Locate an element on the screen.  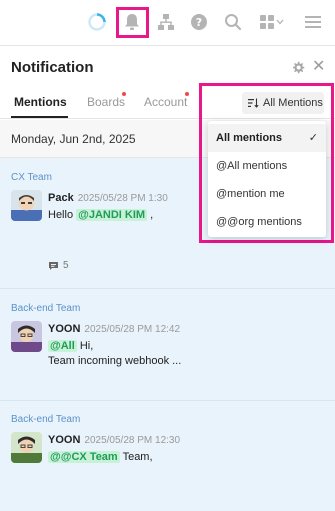
team-label: CX Team is located at coordinates (31, 177).